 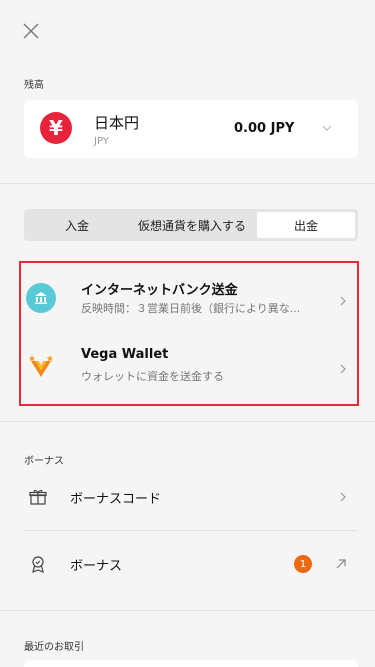 I want to click on close-icon, so click(x=31, y=31).